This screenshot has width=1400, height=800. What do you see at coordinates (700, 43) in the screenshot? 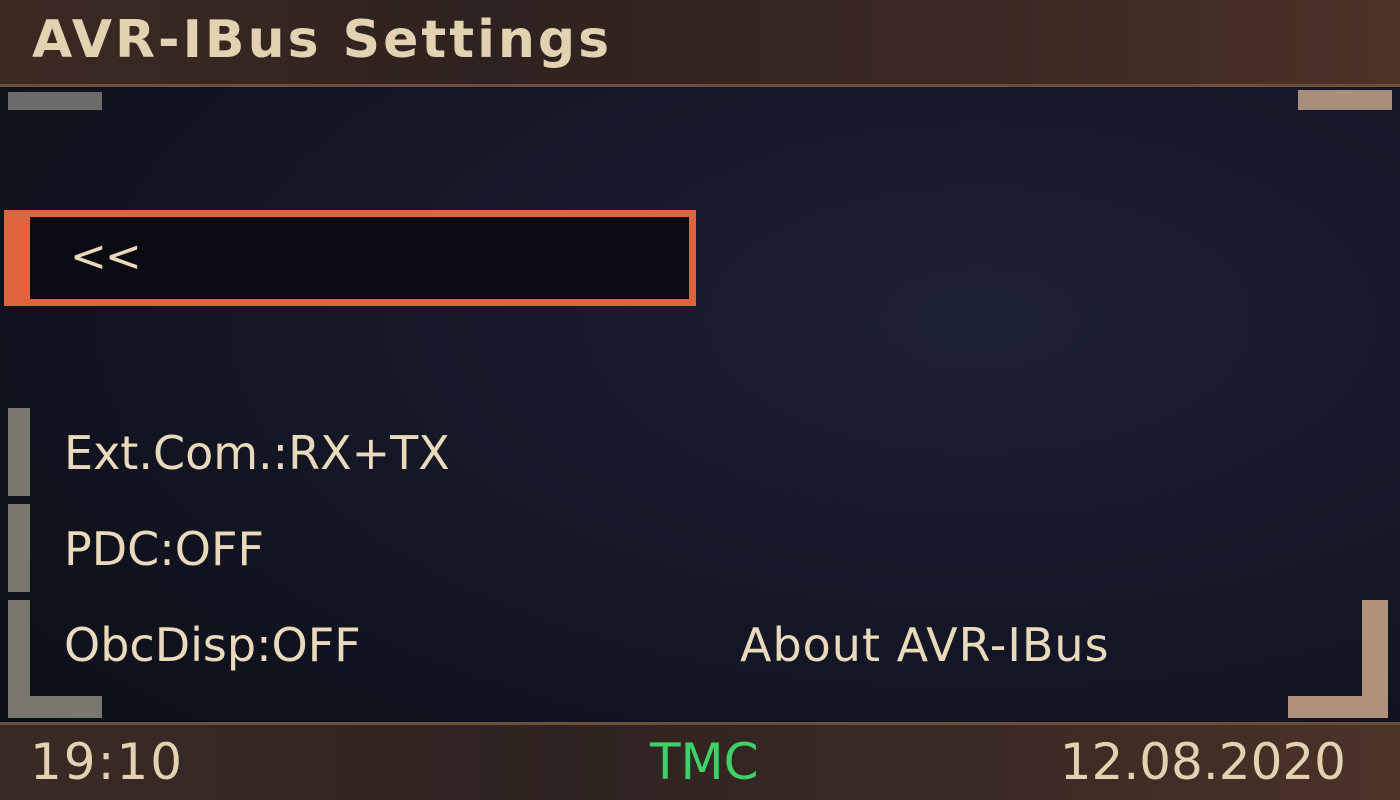
I see `title-bar: AVR-IBus Settings` at bounding box center [700, 43].